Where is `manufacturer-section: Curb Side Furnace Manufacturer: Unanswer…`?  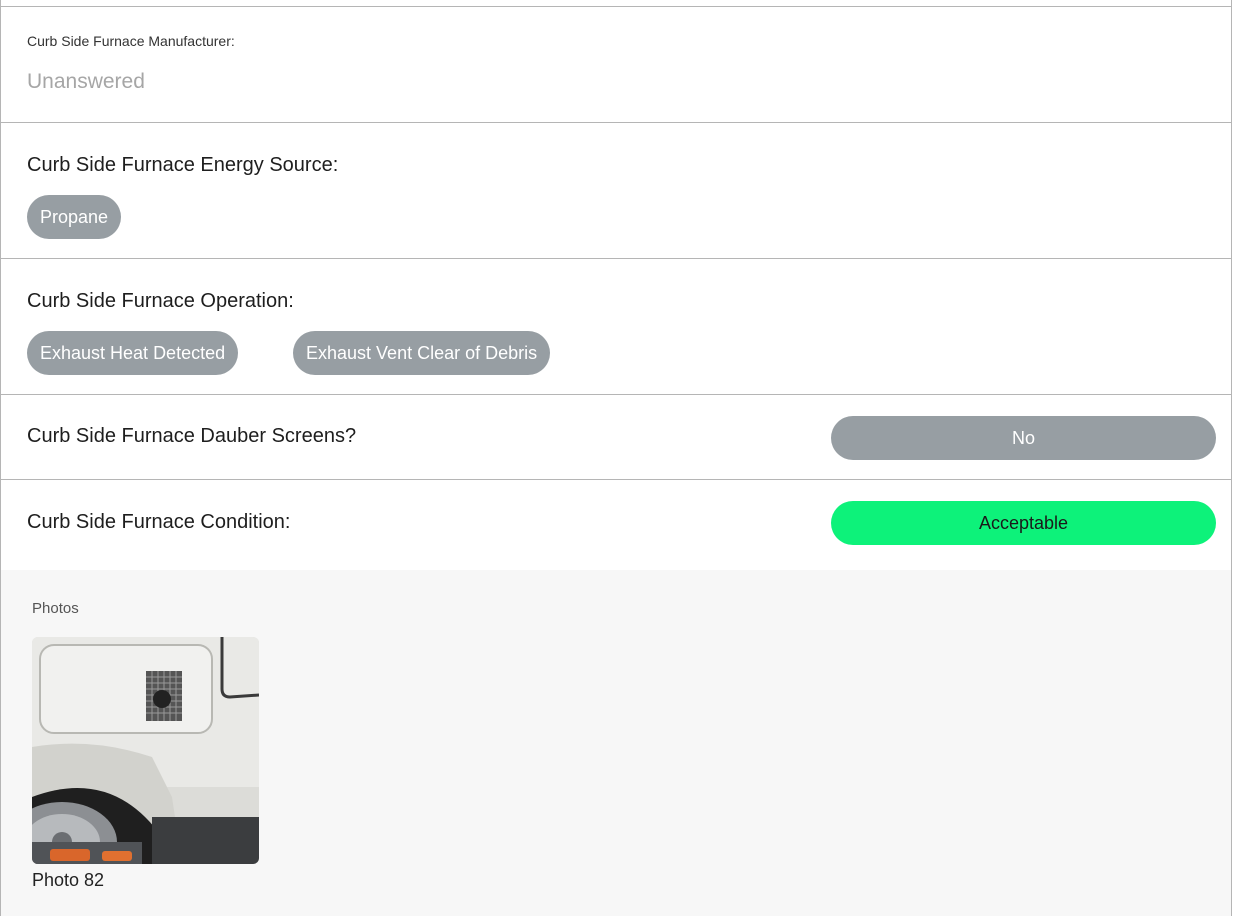
manufacturer-section: Curb Side Furnace Manufacturer: Unanswer… is located at coordinates (616, 64).